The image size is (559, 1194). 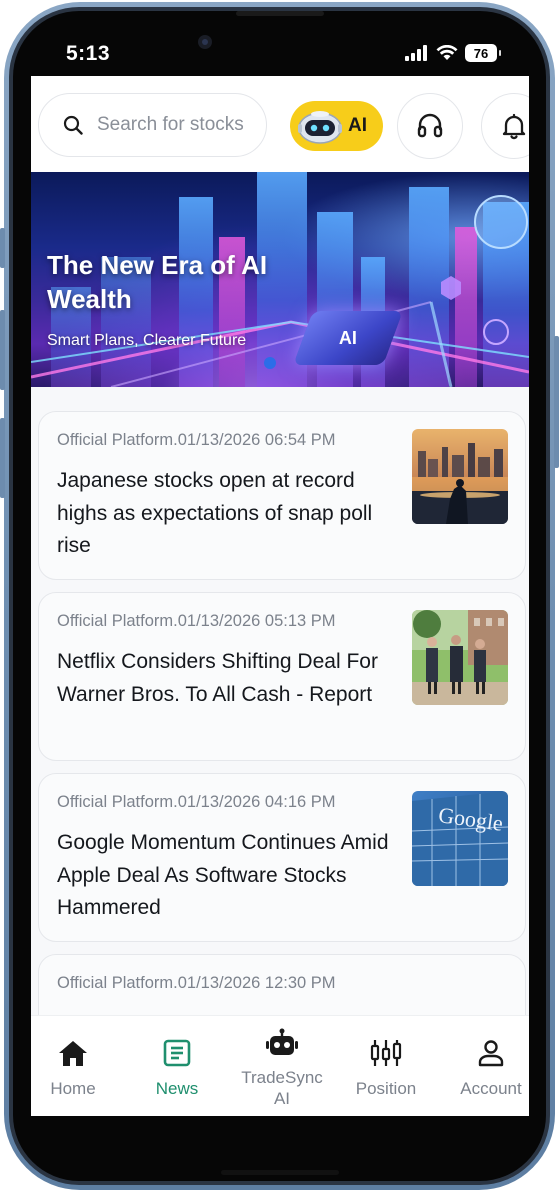 What do you see at coordinates (73, 1053) in the screenshot?
I see `home-icon` at bounding box center [73, 1053].